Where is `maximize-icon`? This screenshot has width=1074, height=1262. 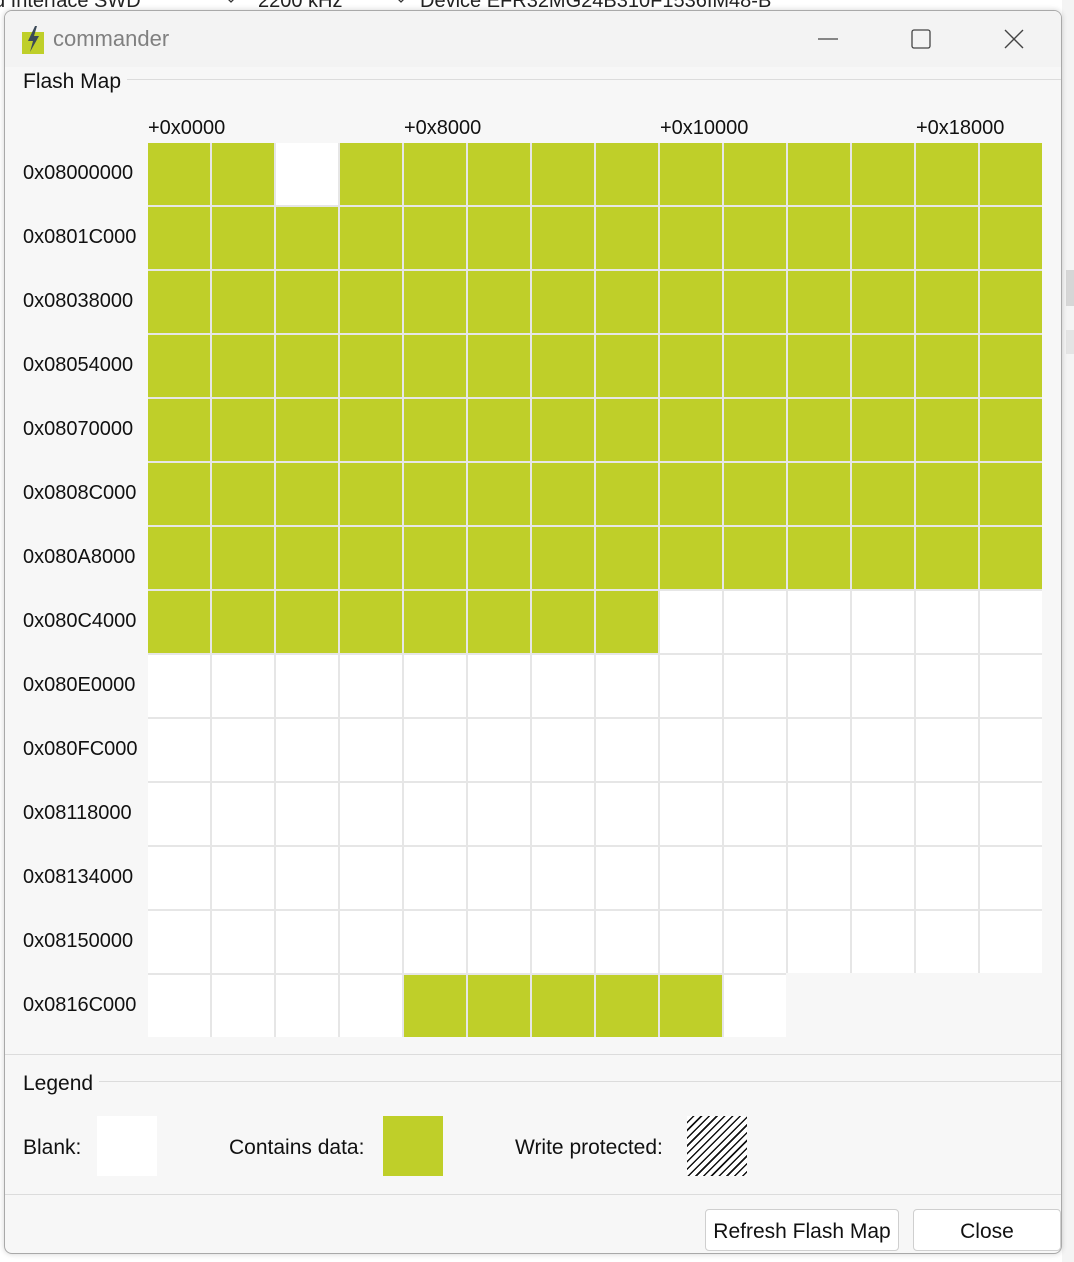 maximize-icon is located at coordinates (921, 39).